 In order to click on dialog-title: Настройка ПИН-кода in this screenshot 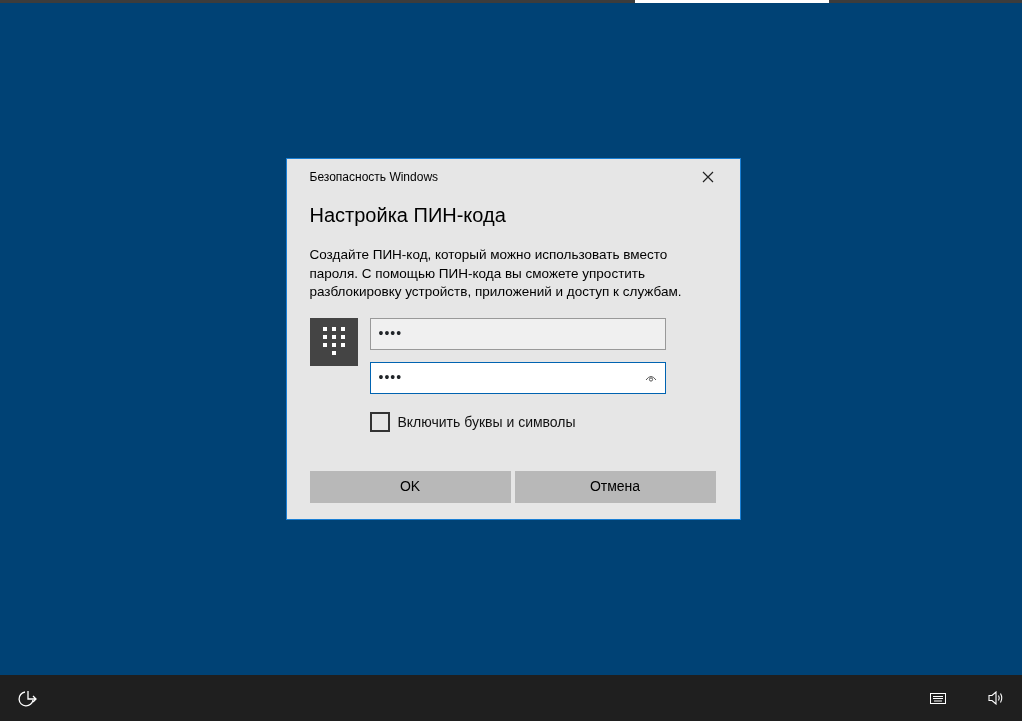, I will do `click(408, 215)`.